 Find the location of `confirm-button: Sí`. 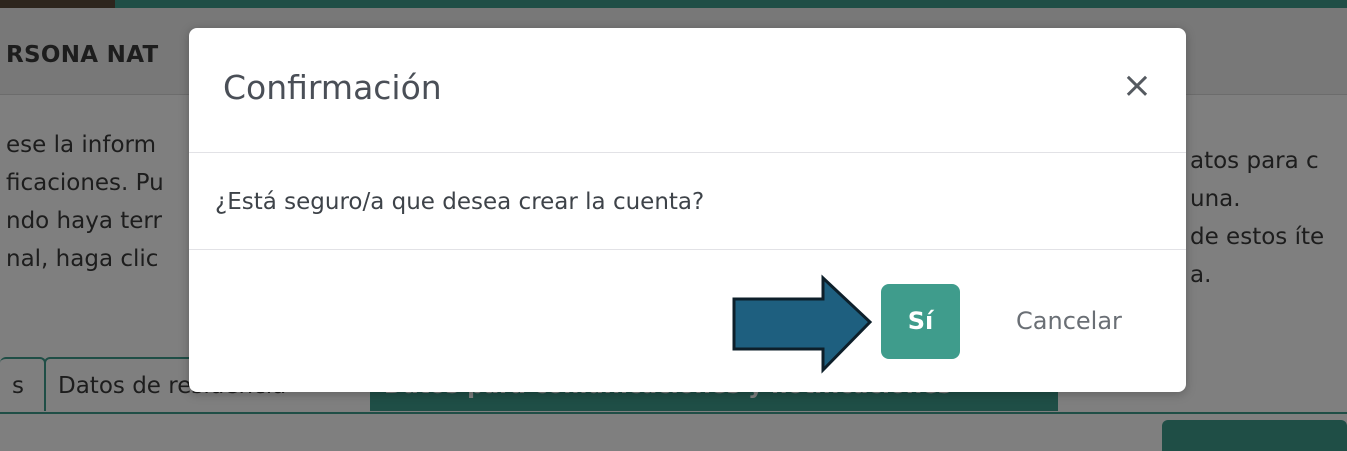

confirm-button: Sí is located at coordinates (920, 321).